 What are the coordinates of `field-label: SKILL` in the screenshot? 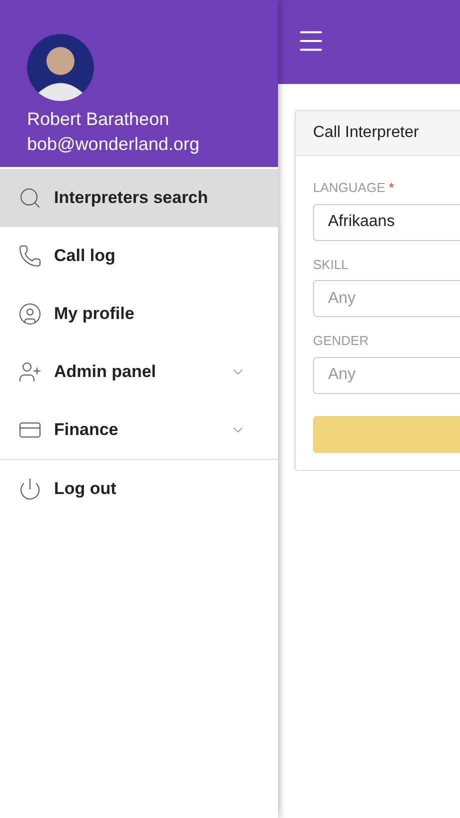 It's located at (331, 265).